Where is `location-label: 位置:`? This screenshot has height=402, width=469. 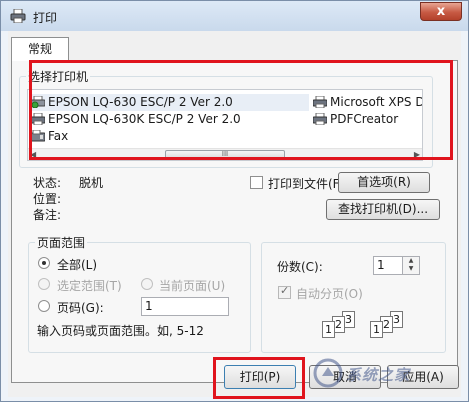
location-label: 位置: is located at coordinates (47, 199).